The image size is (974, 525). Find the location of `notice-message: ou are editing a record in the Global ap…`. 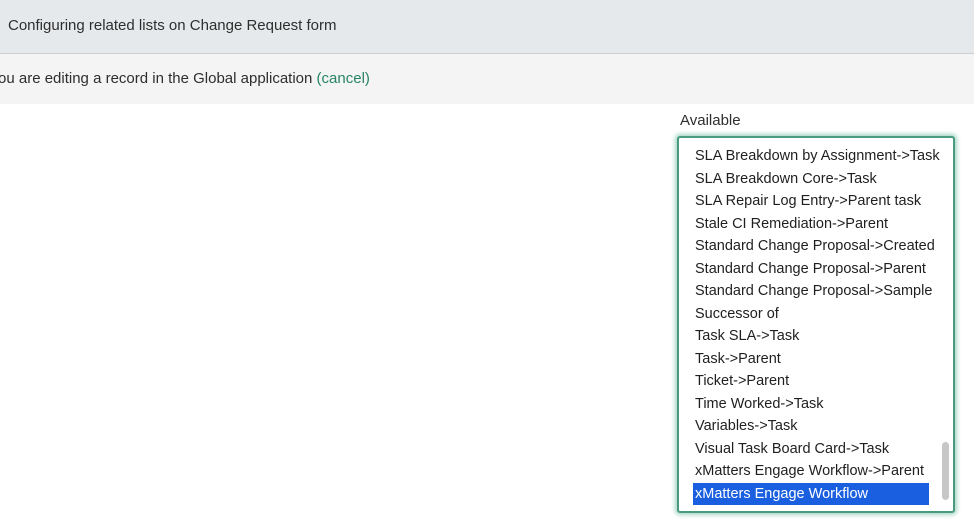

notice-message: ou are editing a record in the Global ap… is located at coordinates (185, 78).